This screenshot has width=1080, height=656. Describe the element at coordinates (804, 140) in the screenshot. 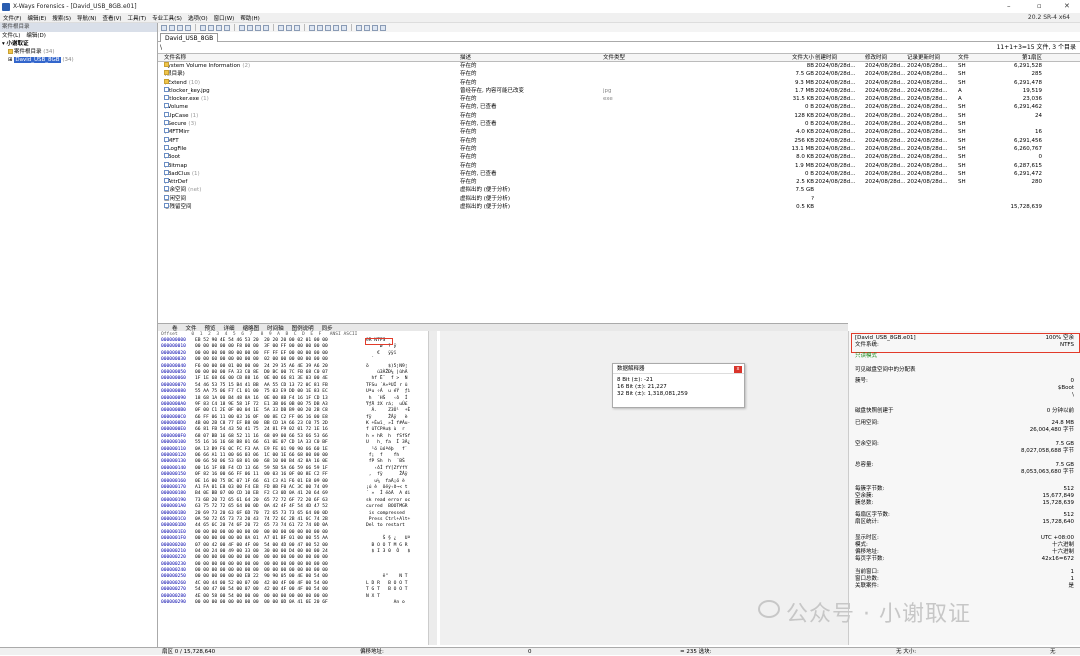

I see `cell-size: 256 KB` at that location.